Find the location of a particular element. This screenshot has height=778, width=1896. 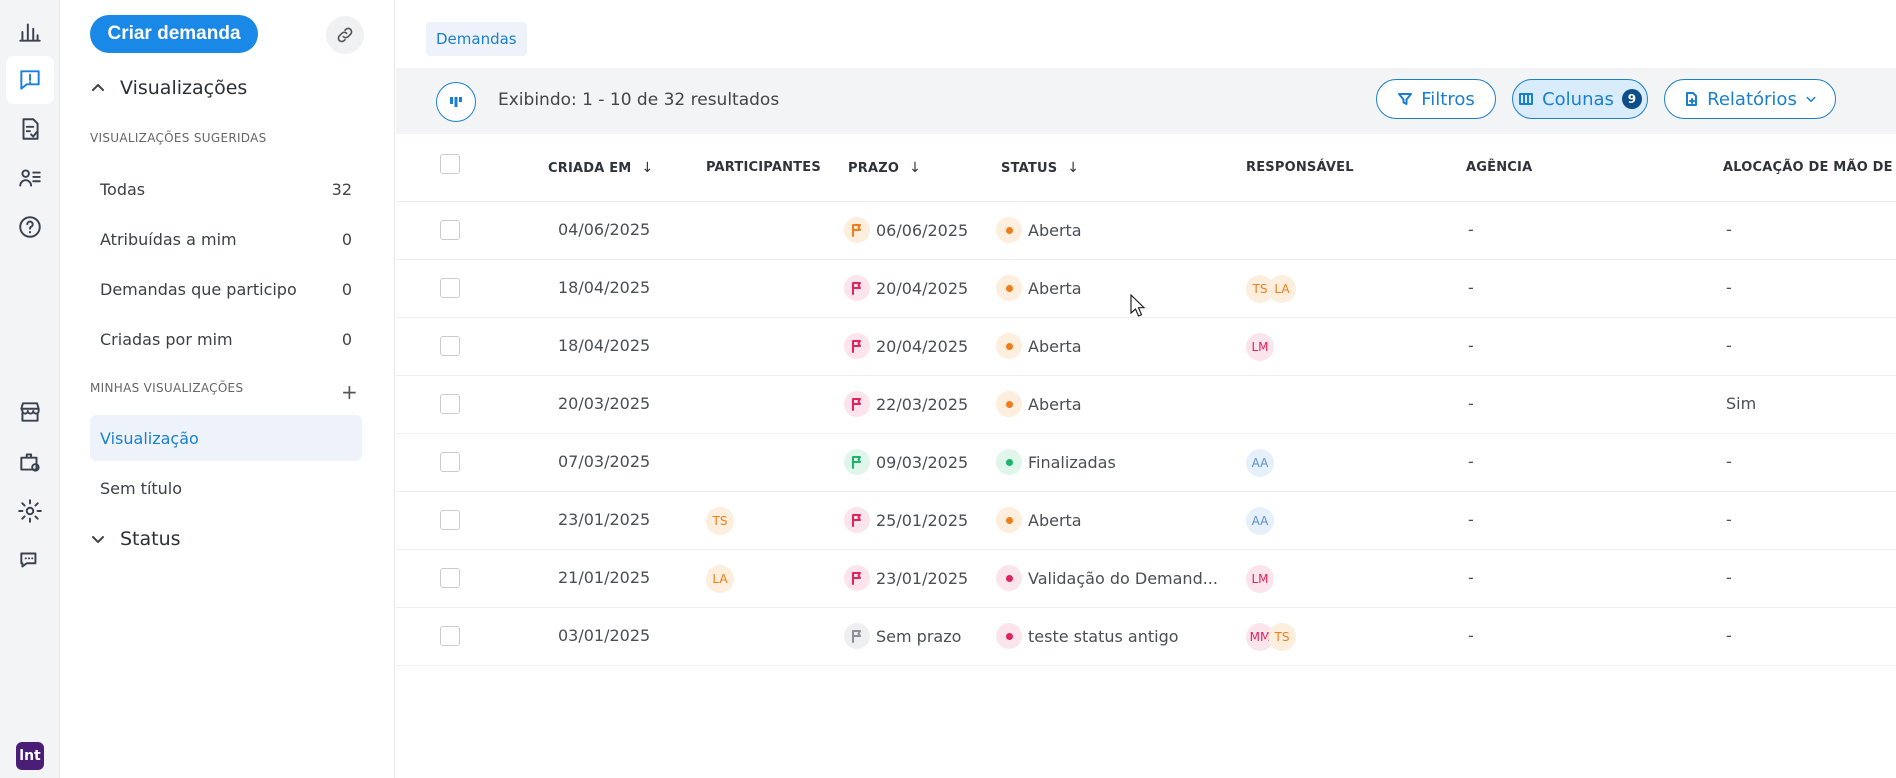

table-row: 04/06/2025 06/06/2025 Aberta - - is located at coordinates (1146, 231).